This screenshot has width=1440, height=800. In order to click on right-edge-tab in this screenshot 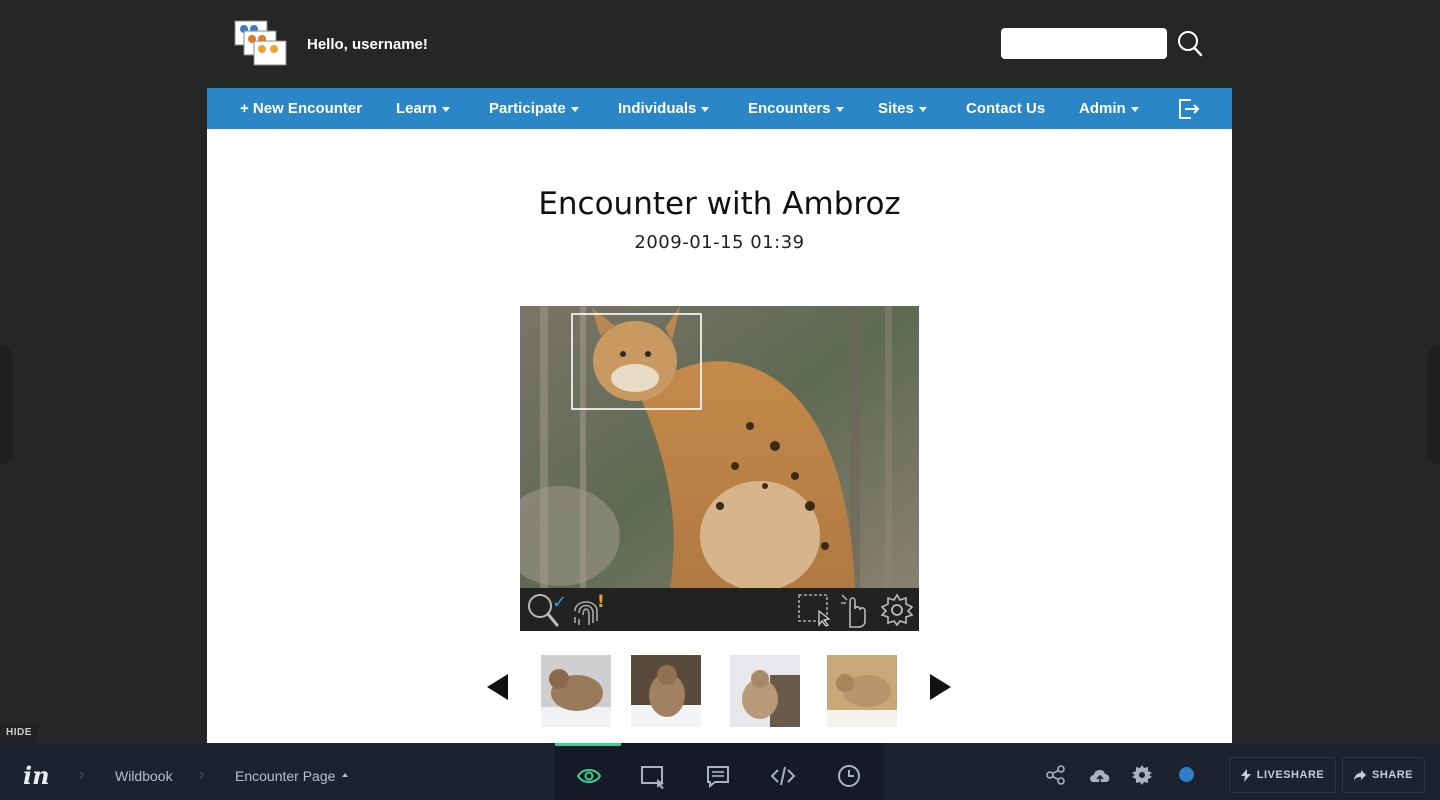, I will do `click(1433, 405)`.